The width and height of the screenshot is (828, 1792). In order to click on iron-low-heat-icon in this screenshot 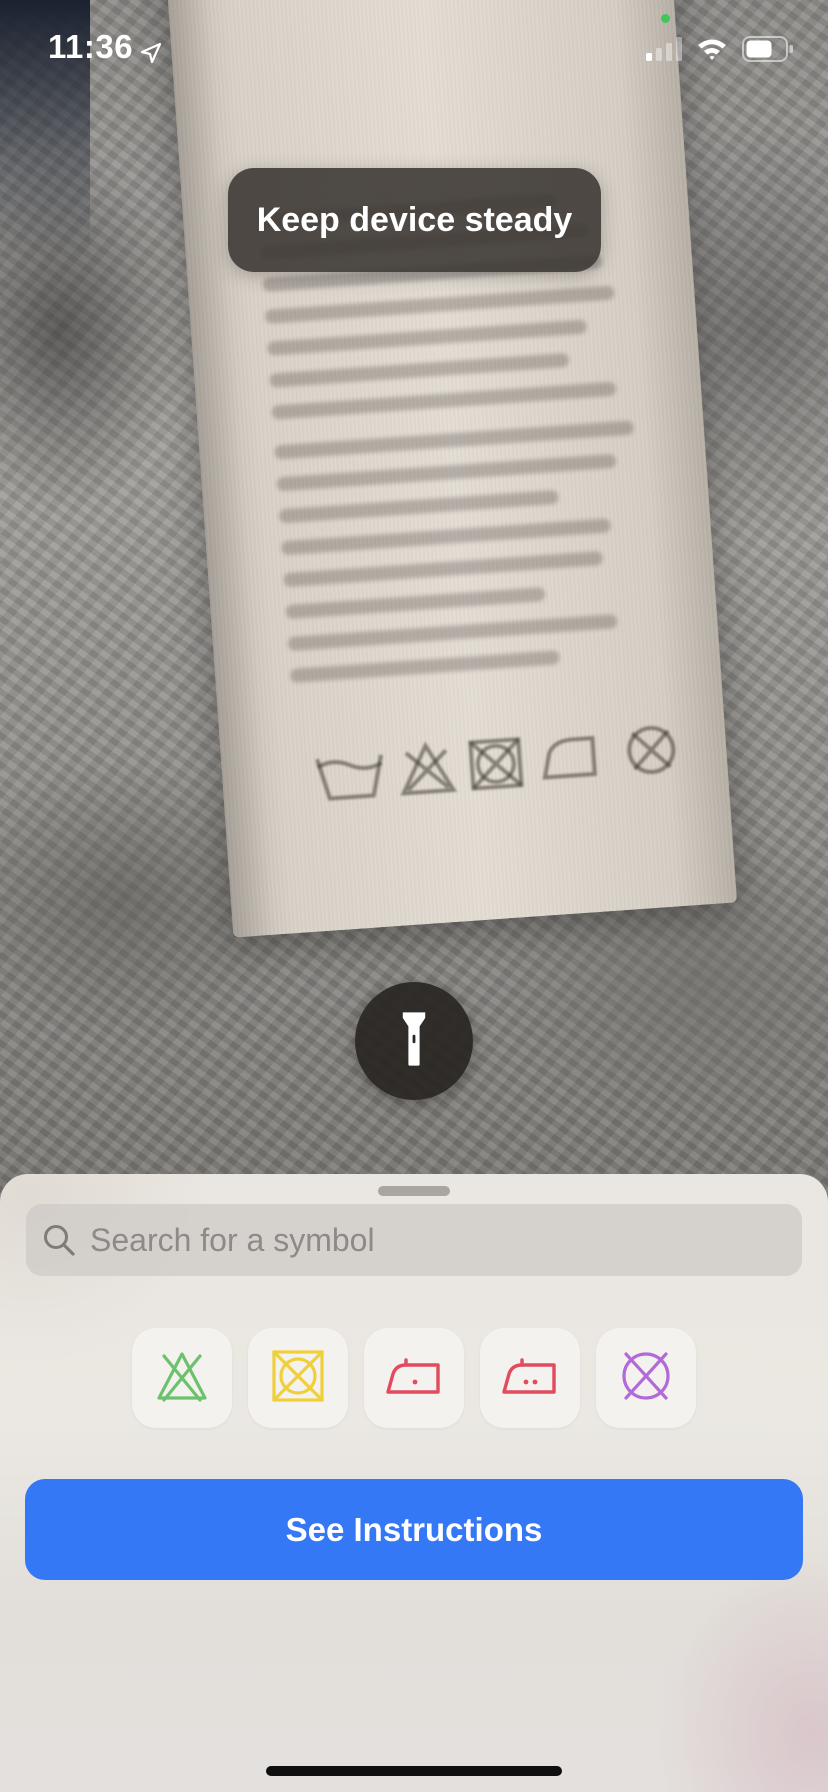, I will do `click(414, 1378)`.